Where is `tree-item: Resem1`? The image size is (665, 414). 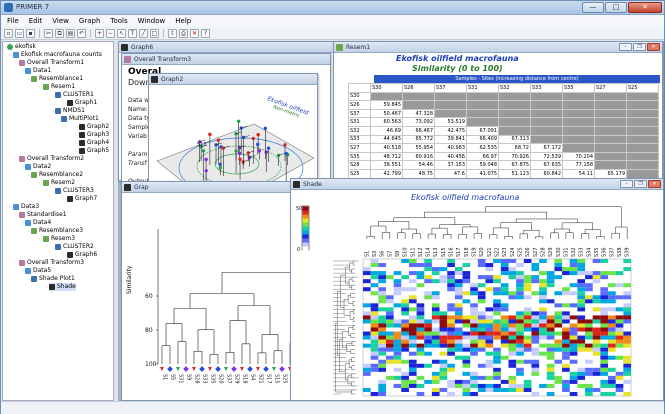
tree-item: Resem1 is located at coordinates (59, 87).